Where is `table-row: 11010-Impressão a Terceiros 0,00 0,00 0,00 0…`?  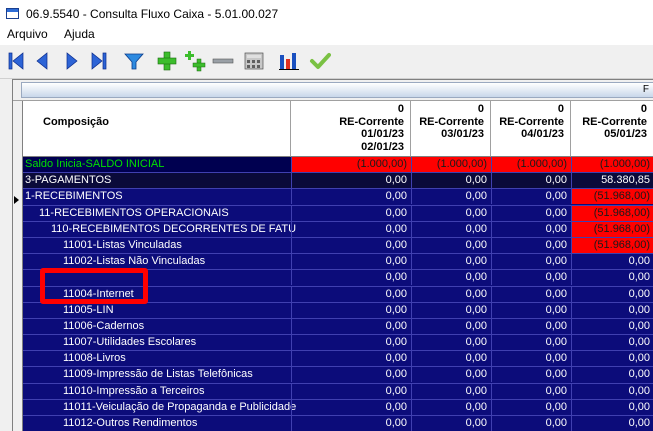 table-row: 11010-Impressão a Terceiros 0,00 0,00 0,00 0… is located at coordinates (338, 391).